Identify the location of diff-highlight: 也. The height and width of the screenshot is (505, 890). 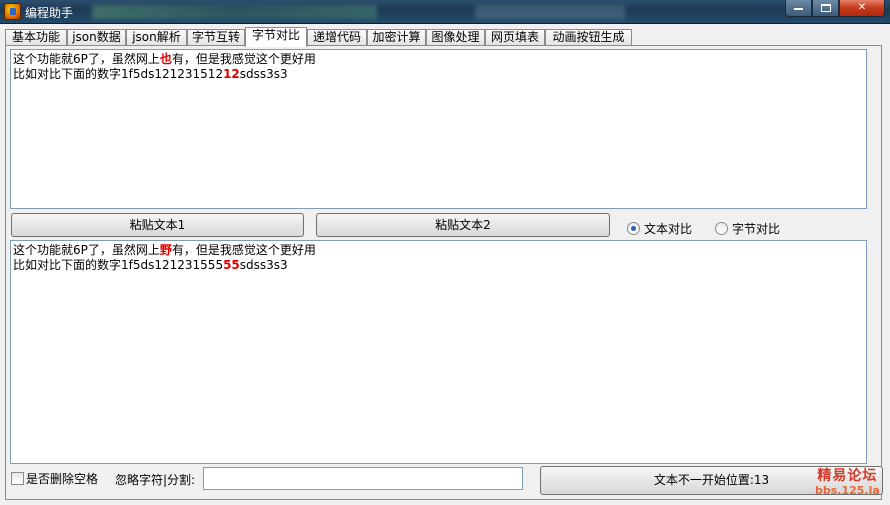
(165, 59).